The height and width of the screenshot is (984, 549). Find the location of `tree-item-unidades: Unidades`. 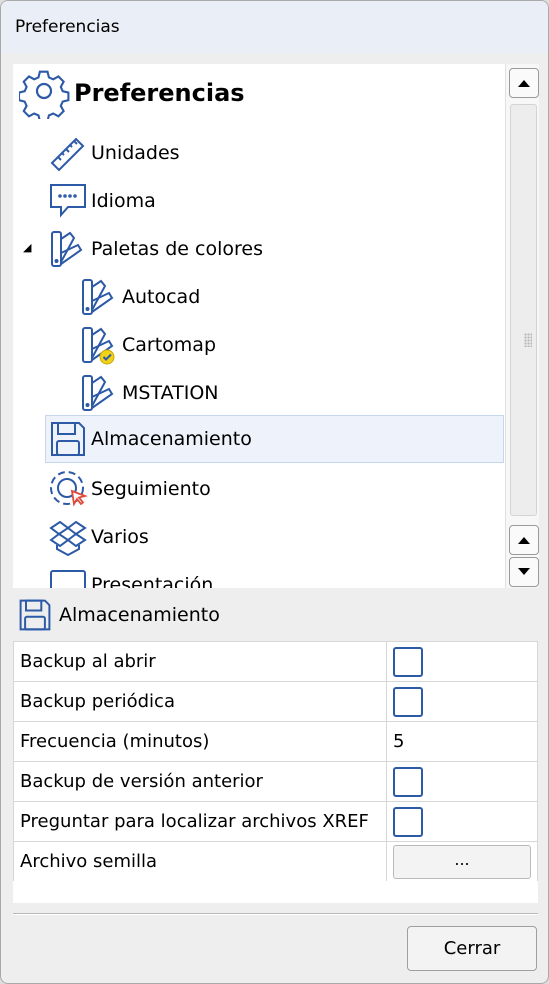

tree-item-unidades: Unidades is located at coordinates (114, 153).